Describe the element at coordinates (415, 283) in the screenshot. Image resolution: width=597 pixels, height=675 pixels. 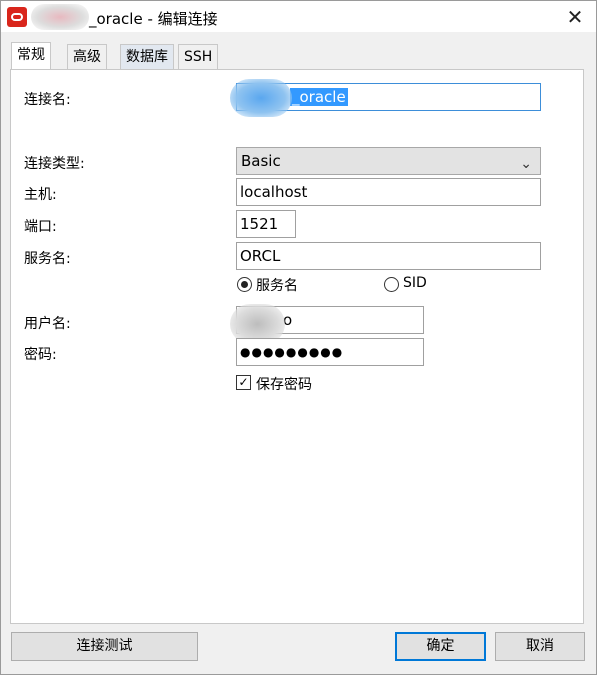
I see `radio-sid-label: SID` at that location.